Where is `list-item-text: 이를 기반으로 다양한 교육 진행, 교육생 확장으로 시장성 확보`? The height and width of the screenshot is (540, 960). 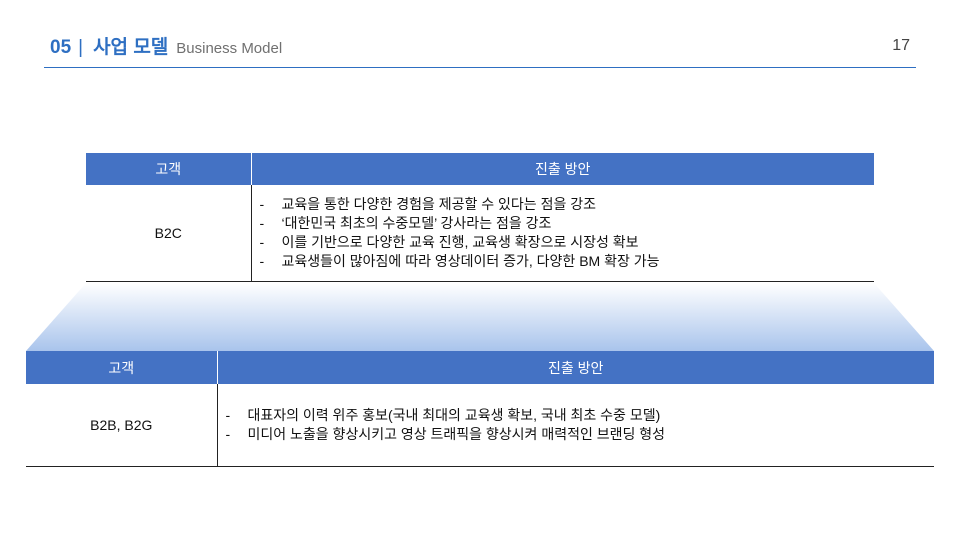
list-item-text: 이를 기반으로 다양한 교육 진행, 교육생 확장으로 시장성 확보 is located at coordinates (460, 242).